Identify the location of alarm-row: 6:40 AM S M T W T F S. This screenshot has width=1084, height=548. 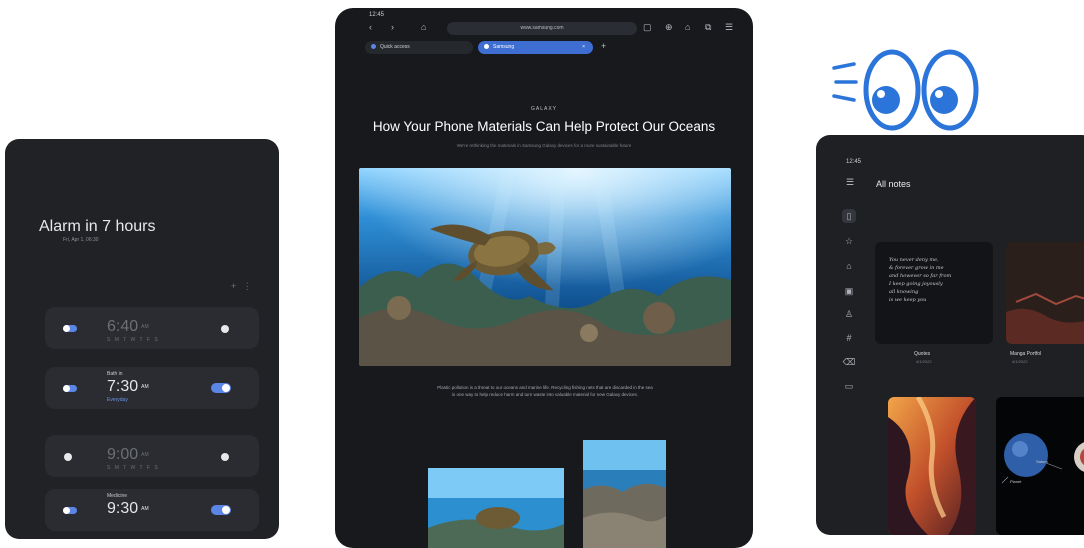
(152, 328).